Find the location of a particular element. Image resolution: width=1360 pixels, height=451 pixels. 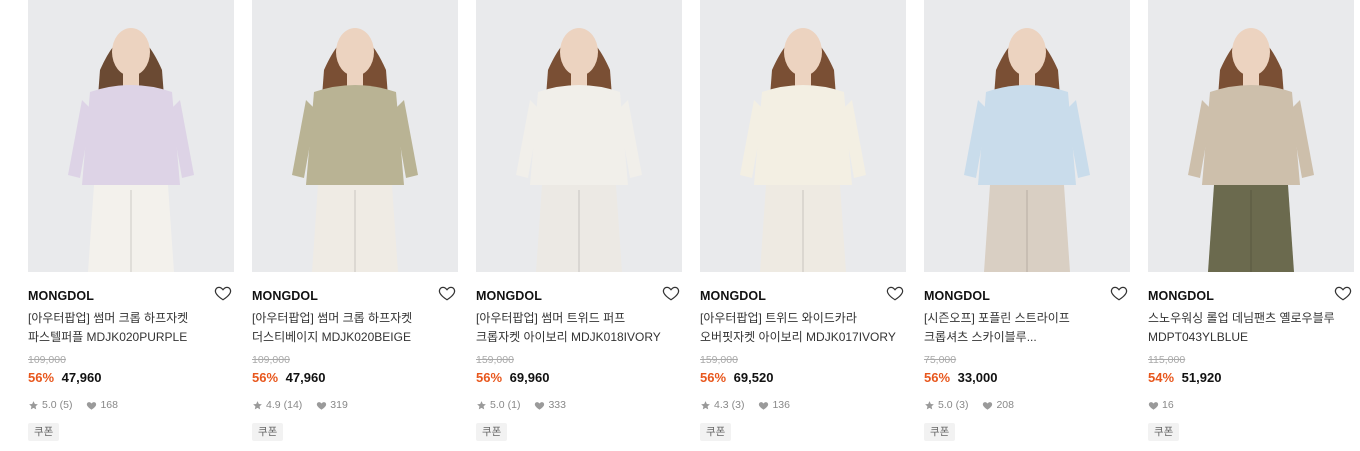

sale-price: 33,000 is located at coordinates (977, 377).